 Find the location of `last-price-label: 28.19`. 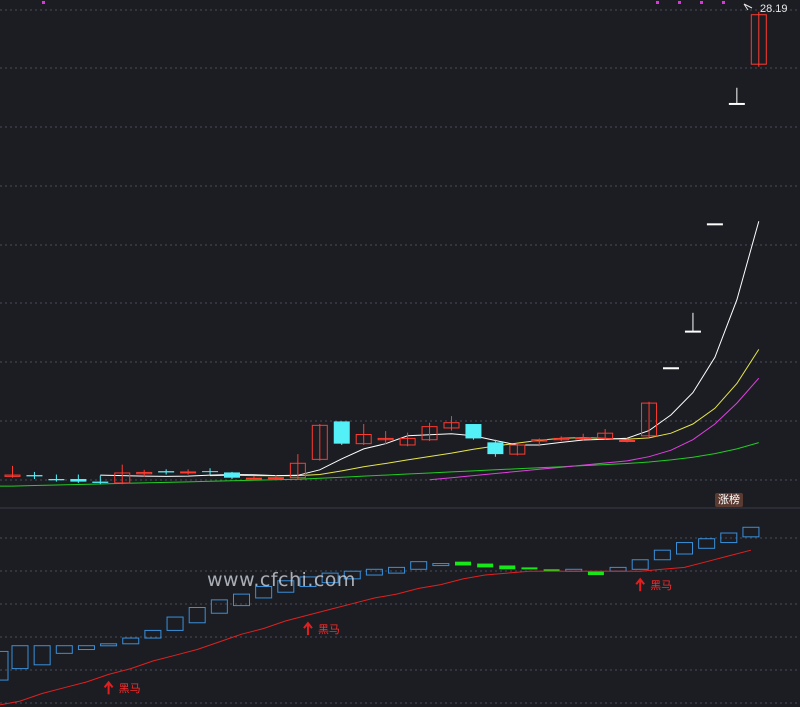

last-price-label: 28.19 is located at coordinates (774, 9).